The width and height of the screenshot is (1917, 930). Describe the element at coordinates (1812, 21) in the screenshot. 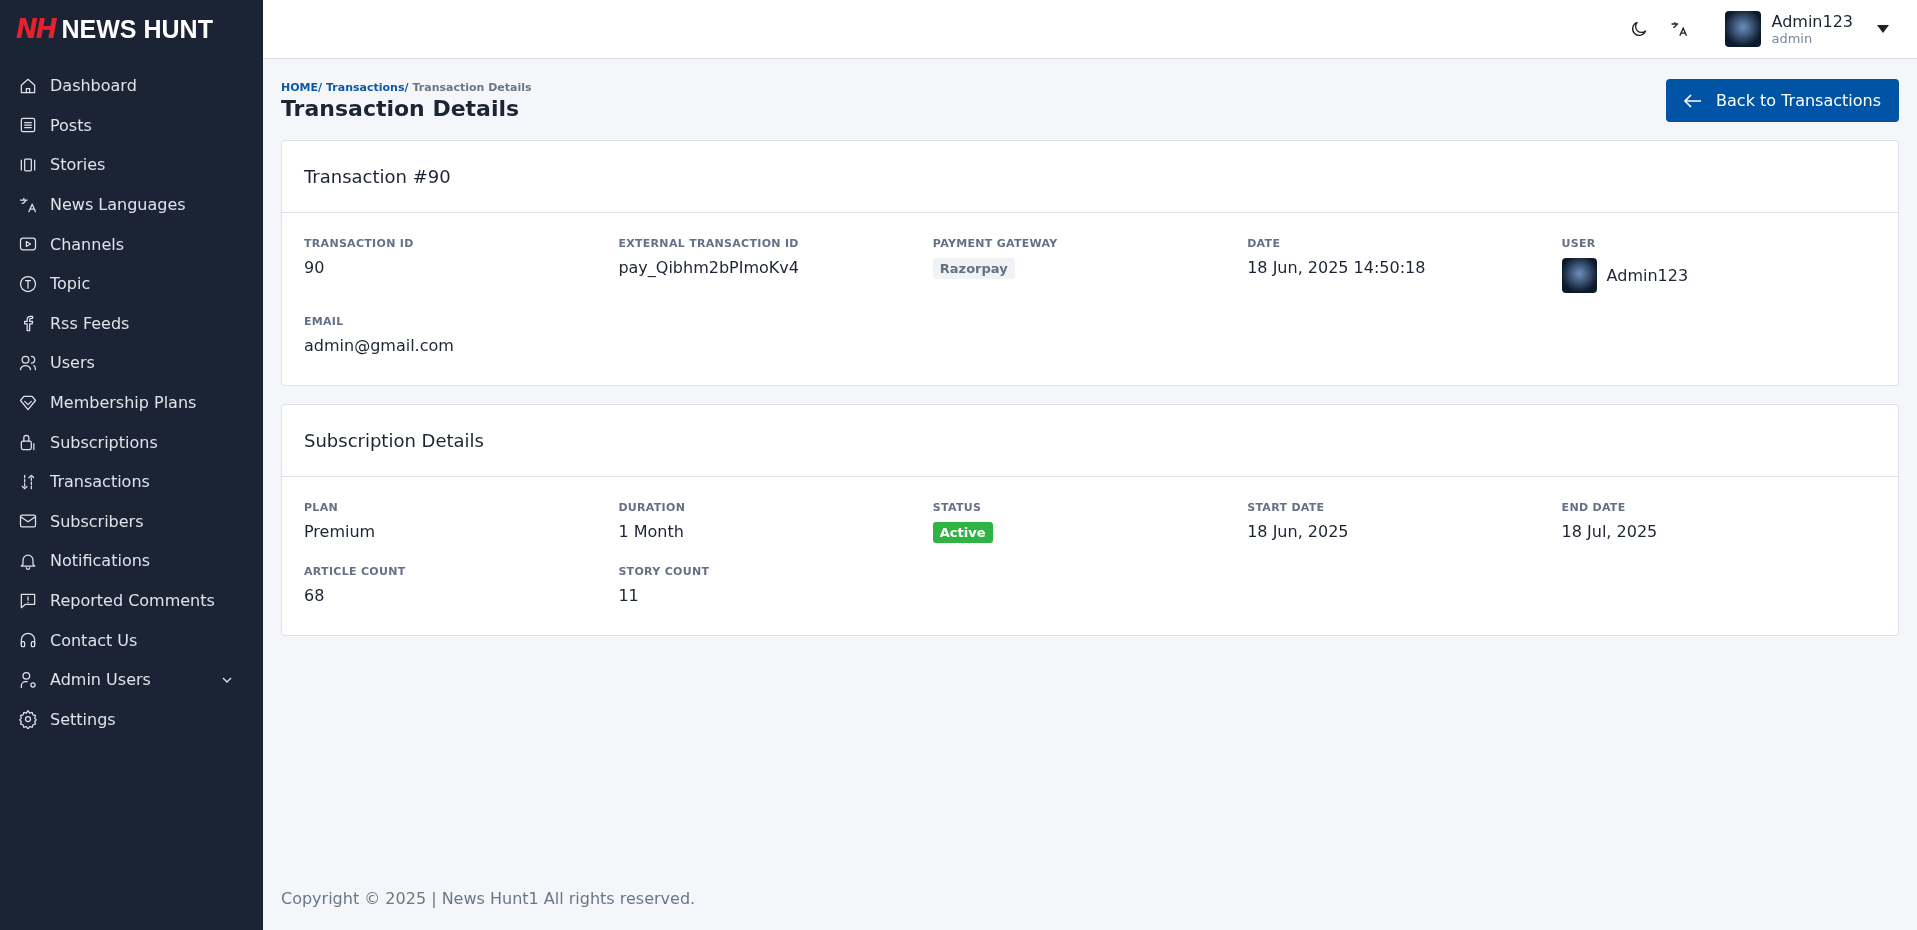

I see `user-name: Admin123` at that location.